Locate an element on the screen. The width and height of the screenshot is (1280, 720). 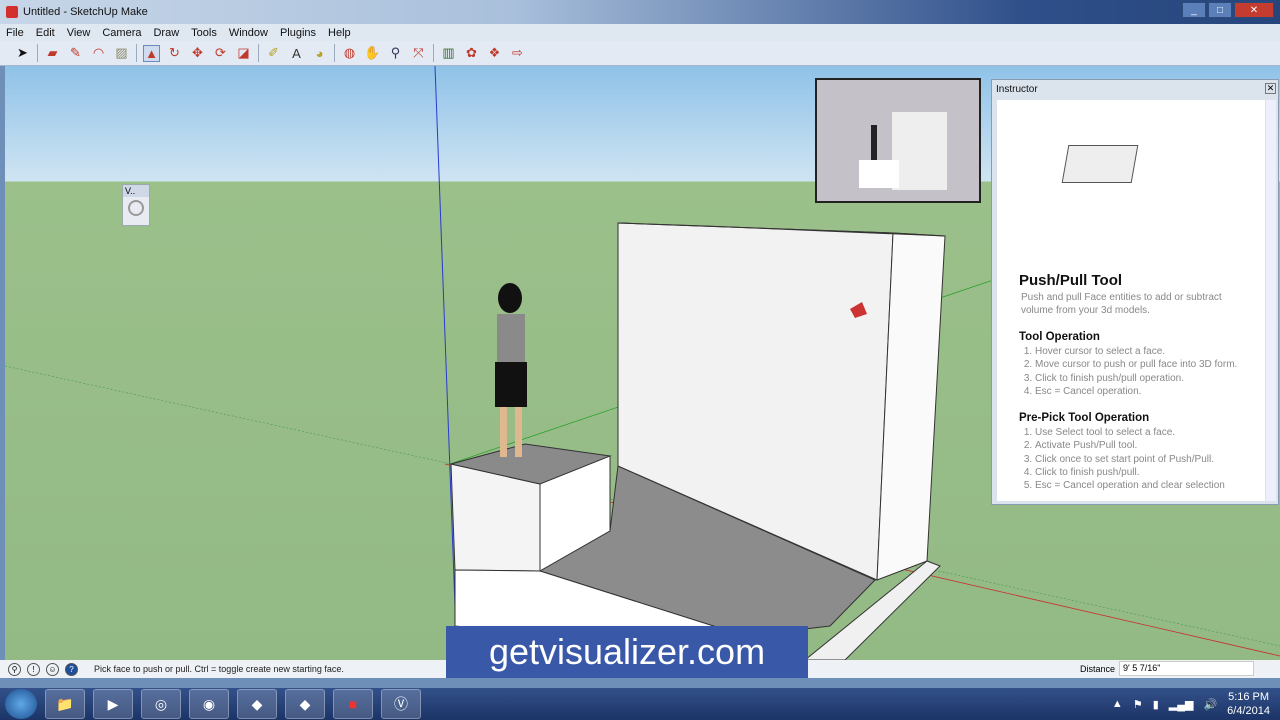
signal-icon: ▂▄▆ is located at coordinates (1181, 704).